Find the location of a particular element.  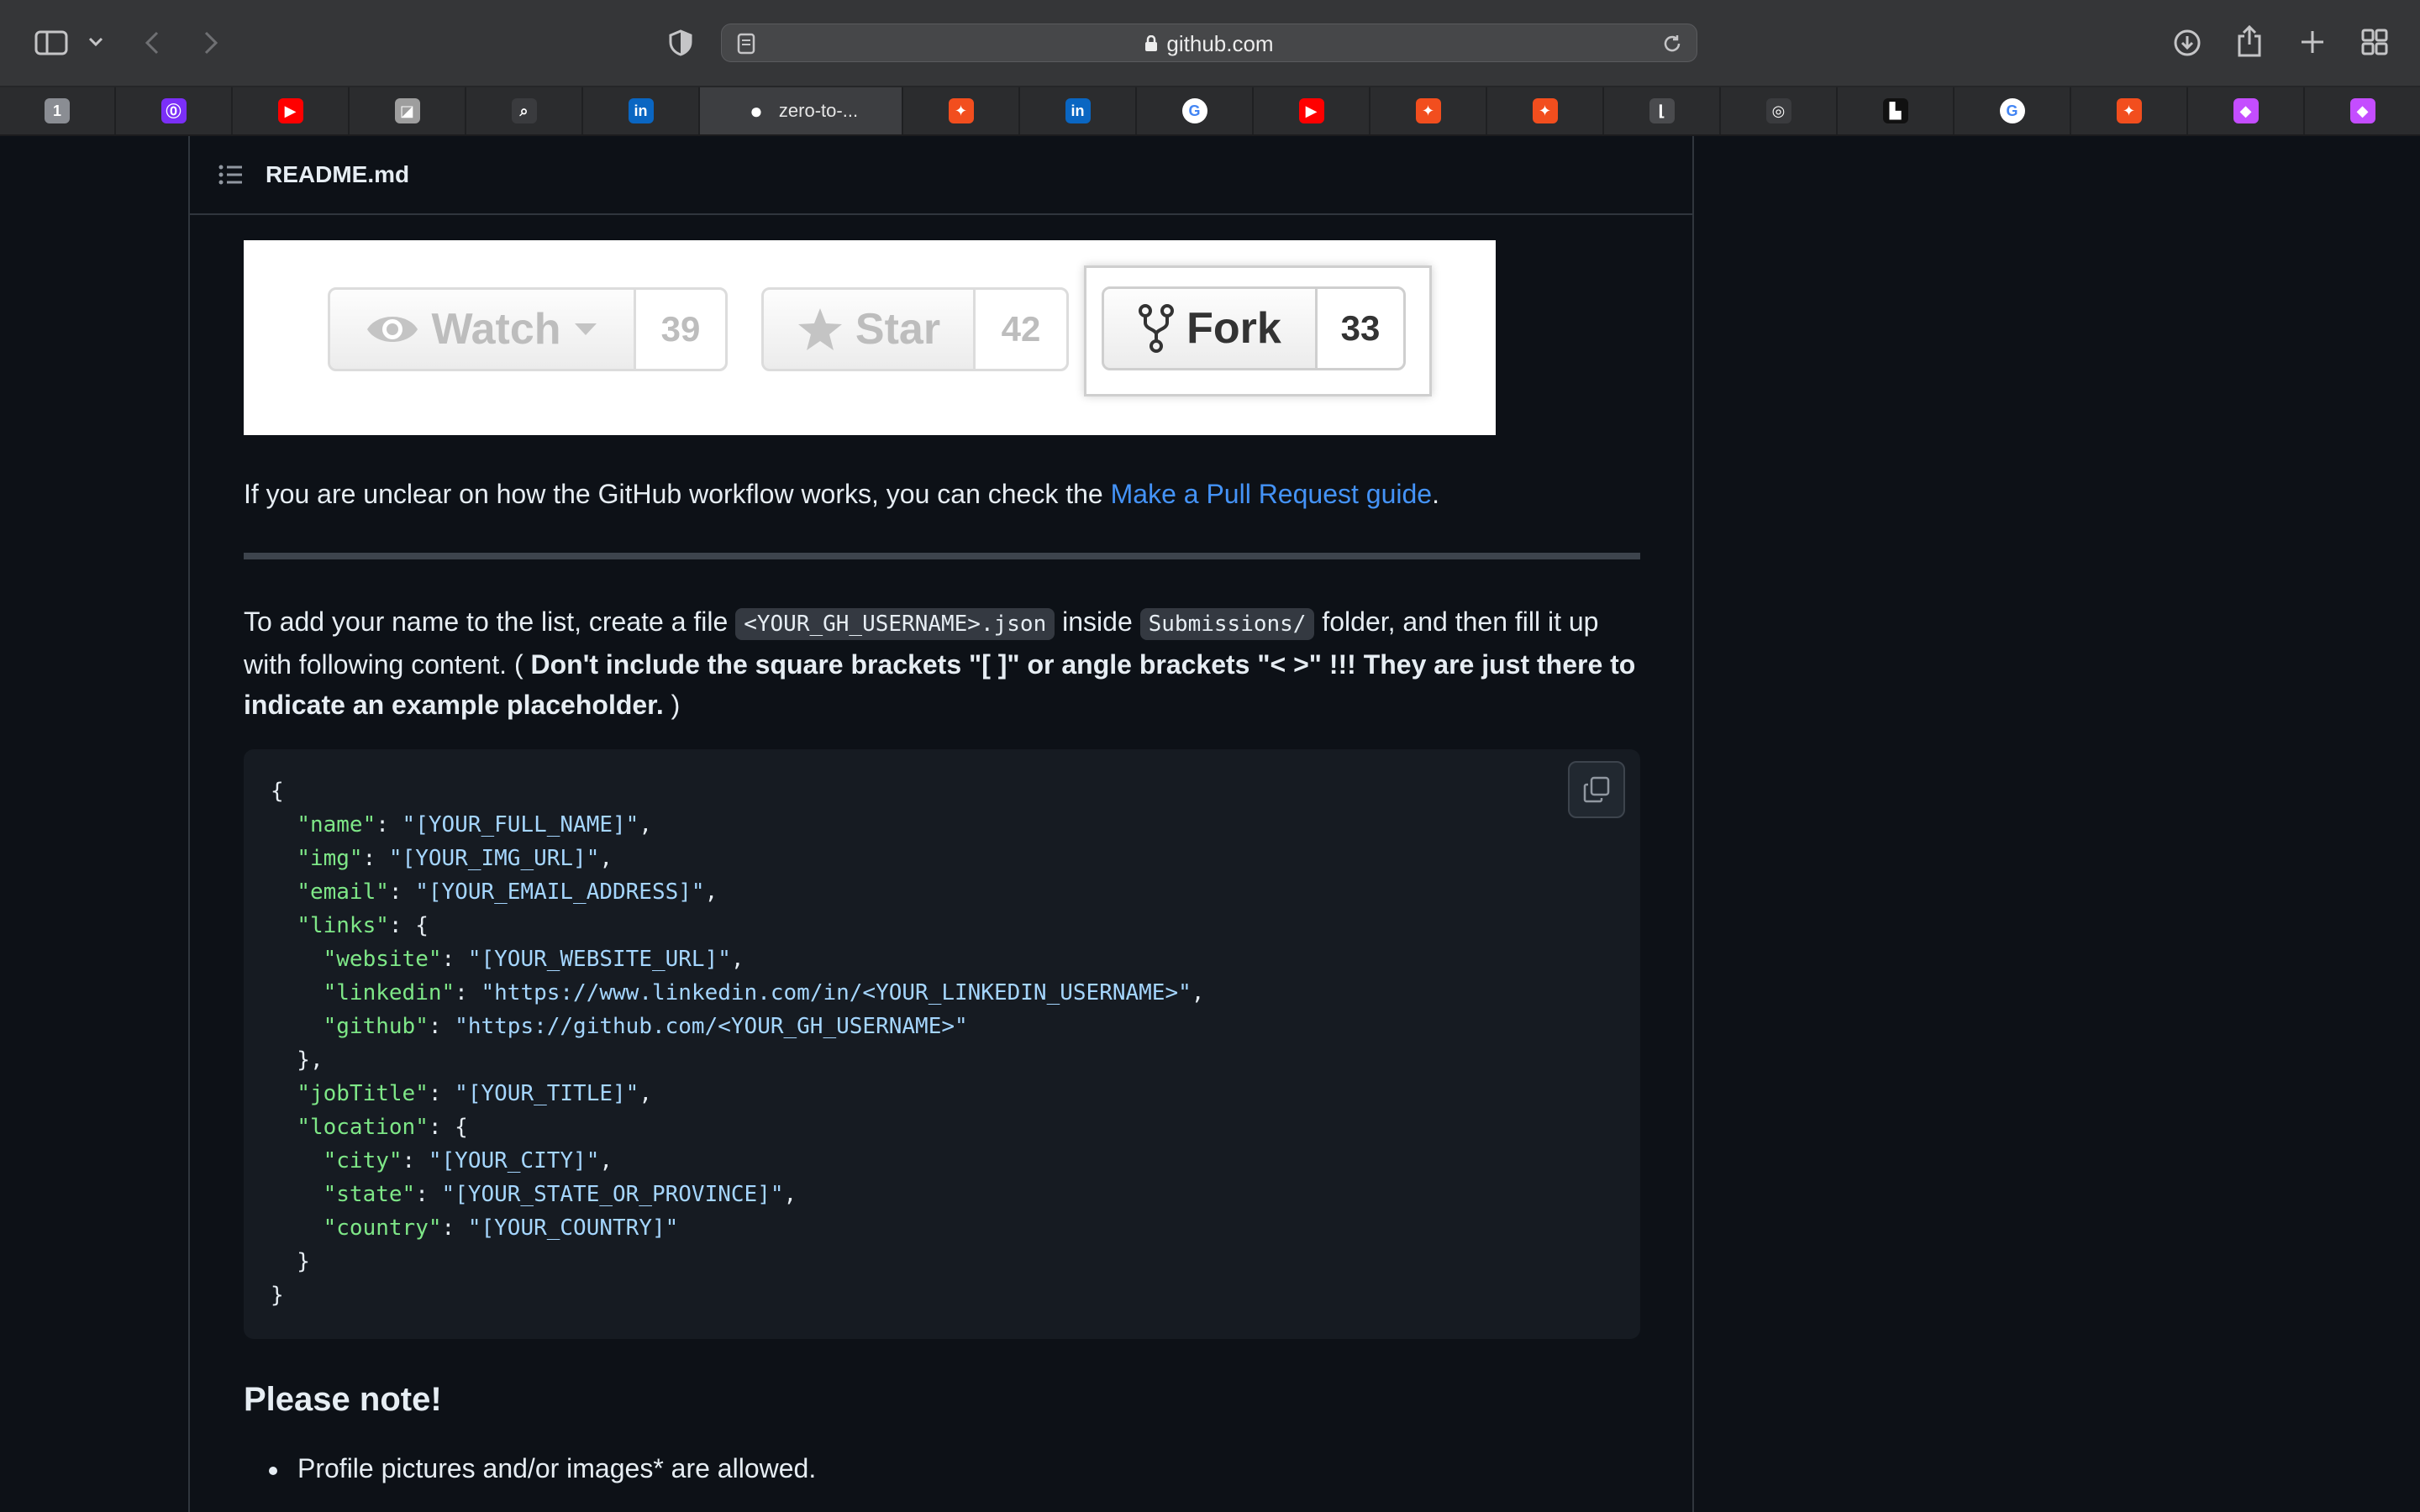

fork-count: 33 is located at coordinates (1360, 328).